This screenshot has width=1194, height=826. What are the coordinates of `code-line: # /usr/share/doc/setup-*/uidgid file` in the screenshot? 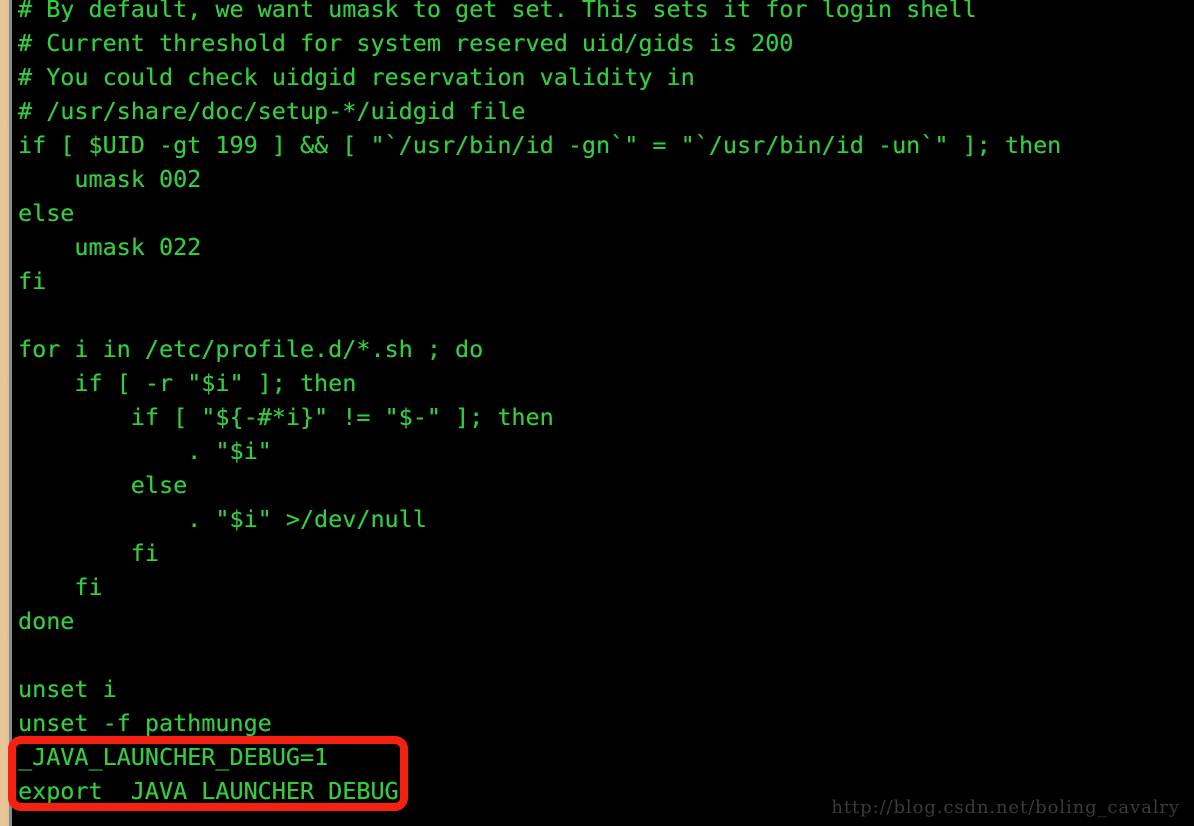 It's located at (272, 111).